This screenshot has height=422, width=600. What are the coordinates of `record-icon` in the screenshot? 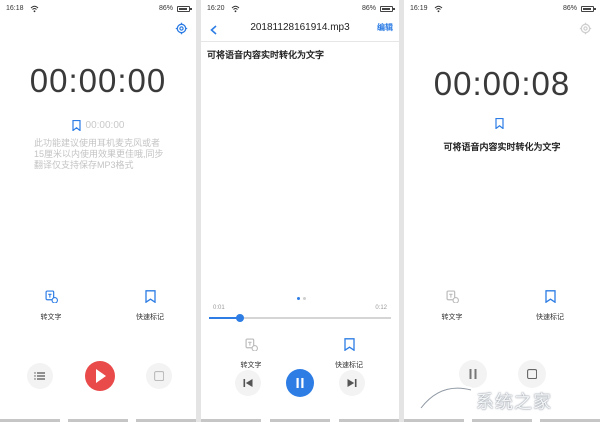 It's located at (101, 376).